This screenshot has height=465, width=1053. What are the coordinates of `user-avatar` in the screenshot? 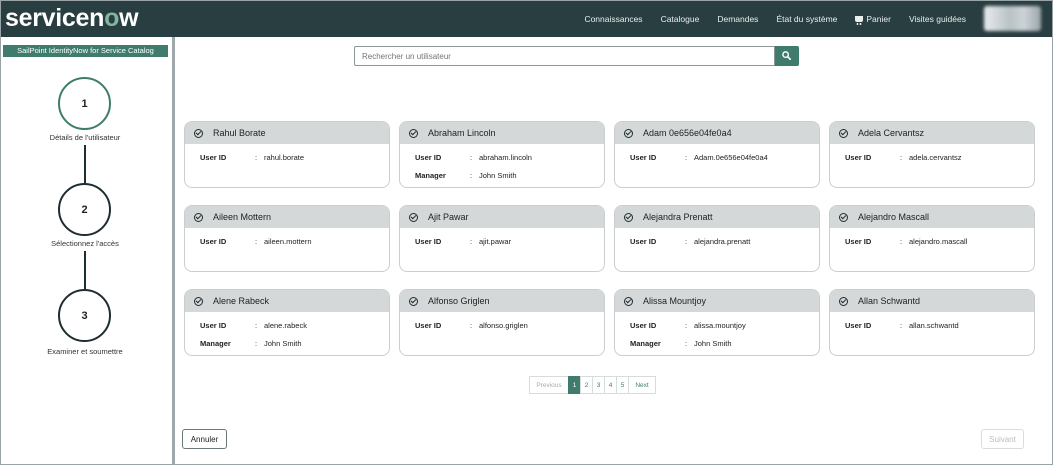 It's located at (1012, 18).